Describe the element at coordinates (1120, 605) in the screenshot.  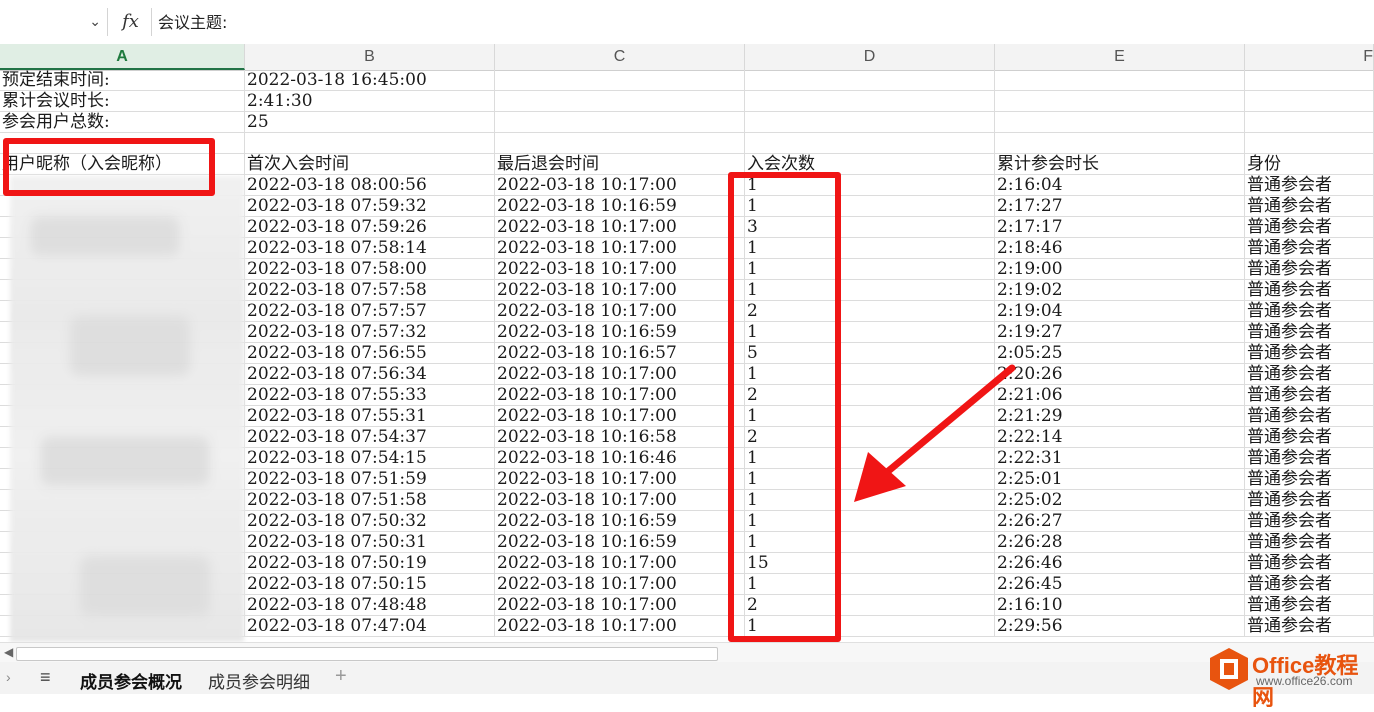
I see `duration-cell: 2:16:10` at that location.